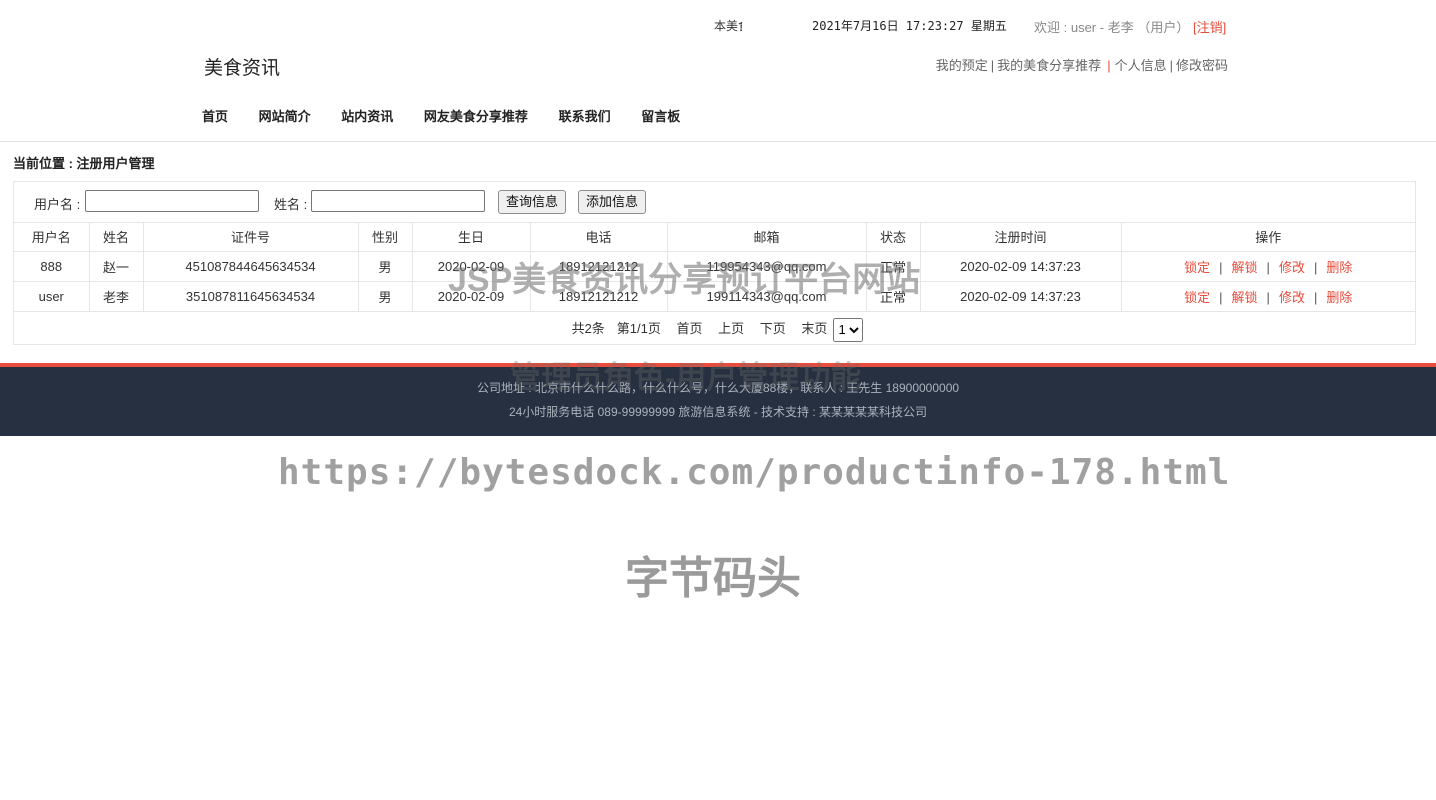 The height and width of the screenshot is (800, 1436). What do you see at coordinates (766, 266) in the screenshot?
I see `cell-email: 119954343@qq.com` at bounding box center [766, 266].